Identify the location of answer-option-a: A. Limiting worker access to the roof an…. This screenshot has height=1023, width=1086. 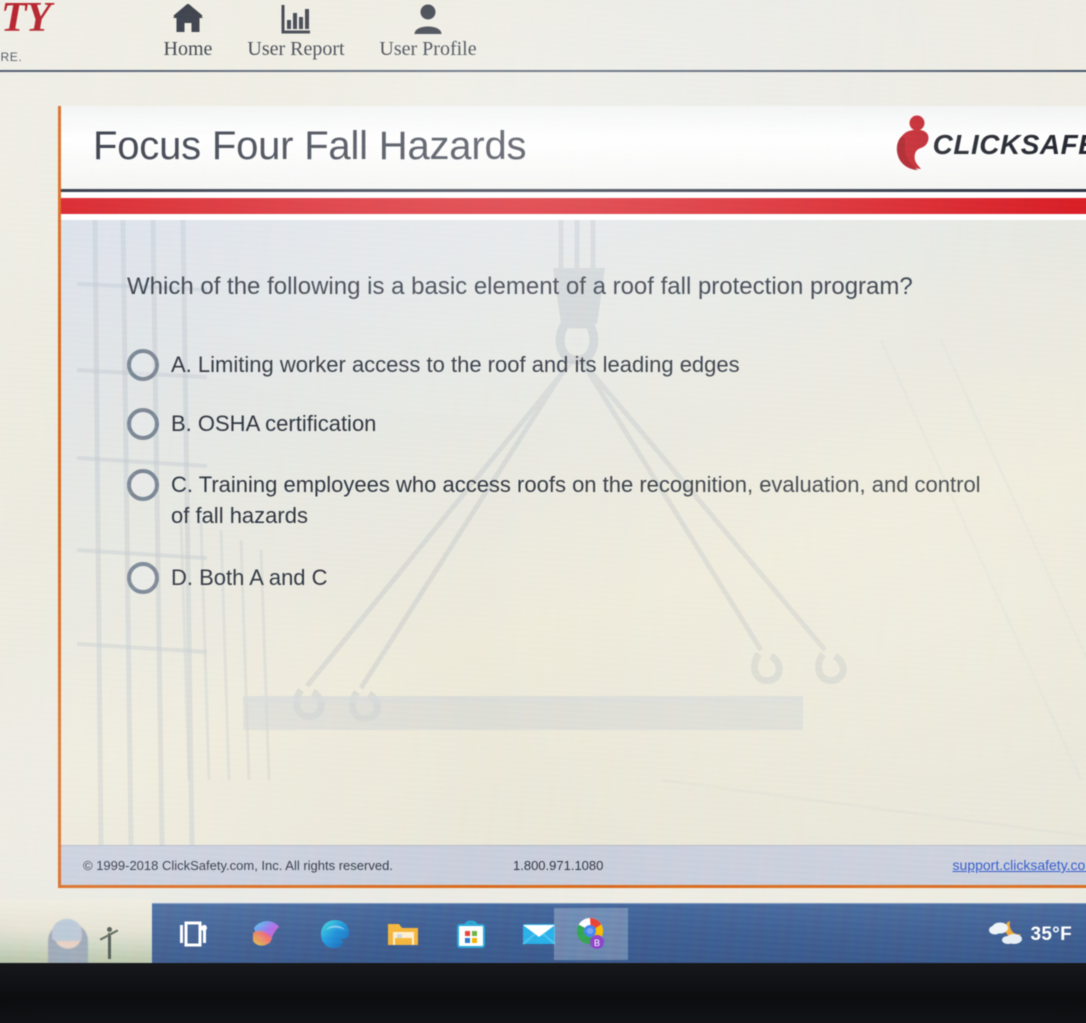
(597, 364).